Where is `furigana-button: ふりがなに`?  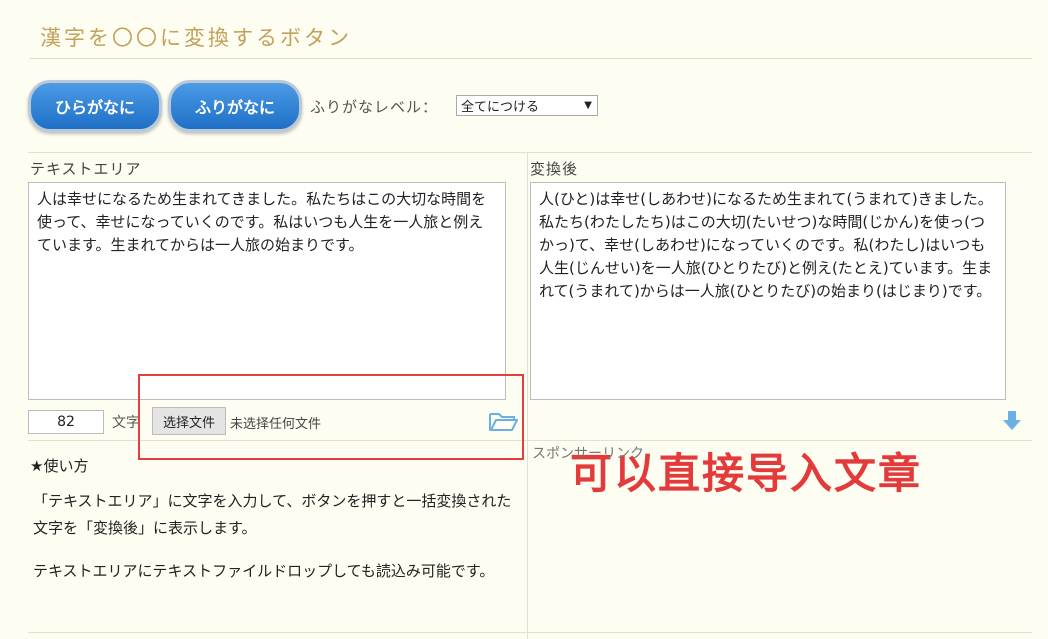
furigana-button: ふりがなに is located at coordinates (235, 106).